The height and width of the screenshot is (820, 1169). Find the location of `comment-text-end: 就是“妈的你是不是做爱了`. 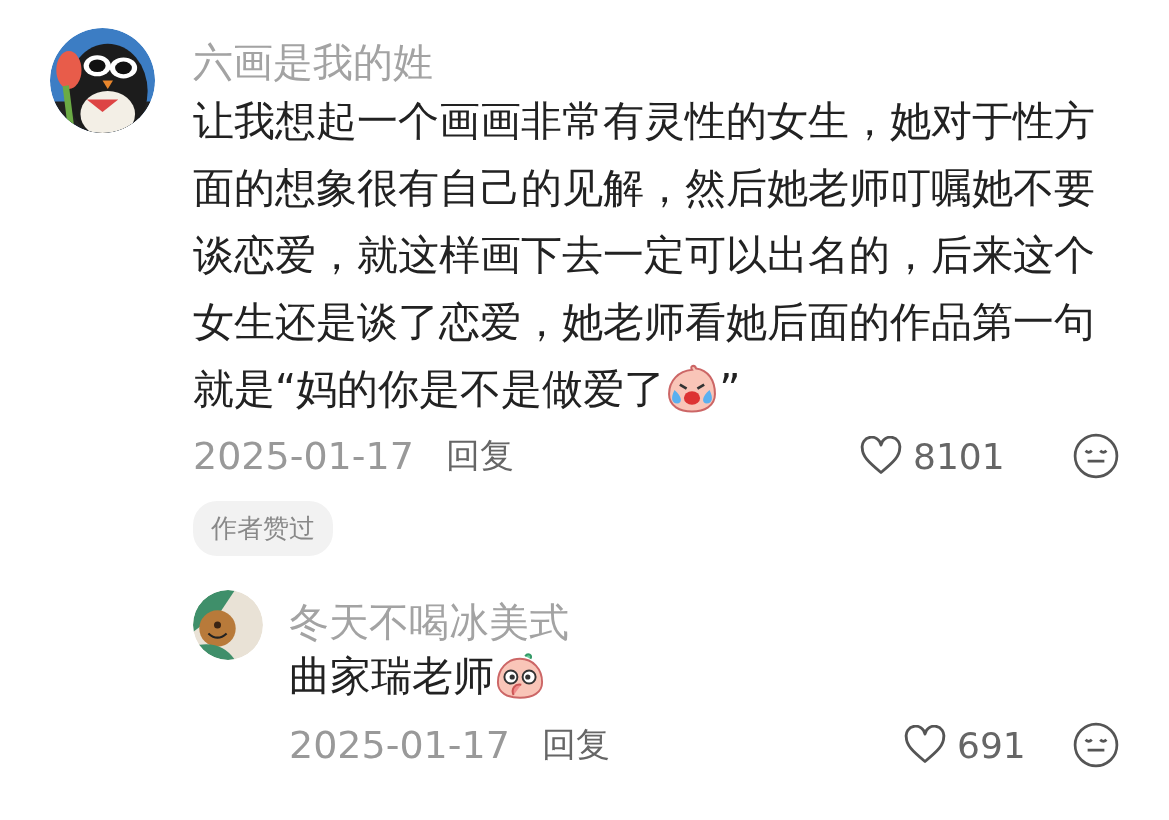

comment-text-end: 就是“妈的你是不是做爱了 is located at coordinates (429, 389).